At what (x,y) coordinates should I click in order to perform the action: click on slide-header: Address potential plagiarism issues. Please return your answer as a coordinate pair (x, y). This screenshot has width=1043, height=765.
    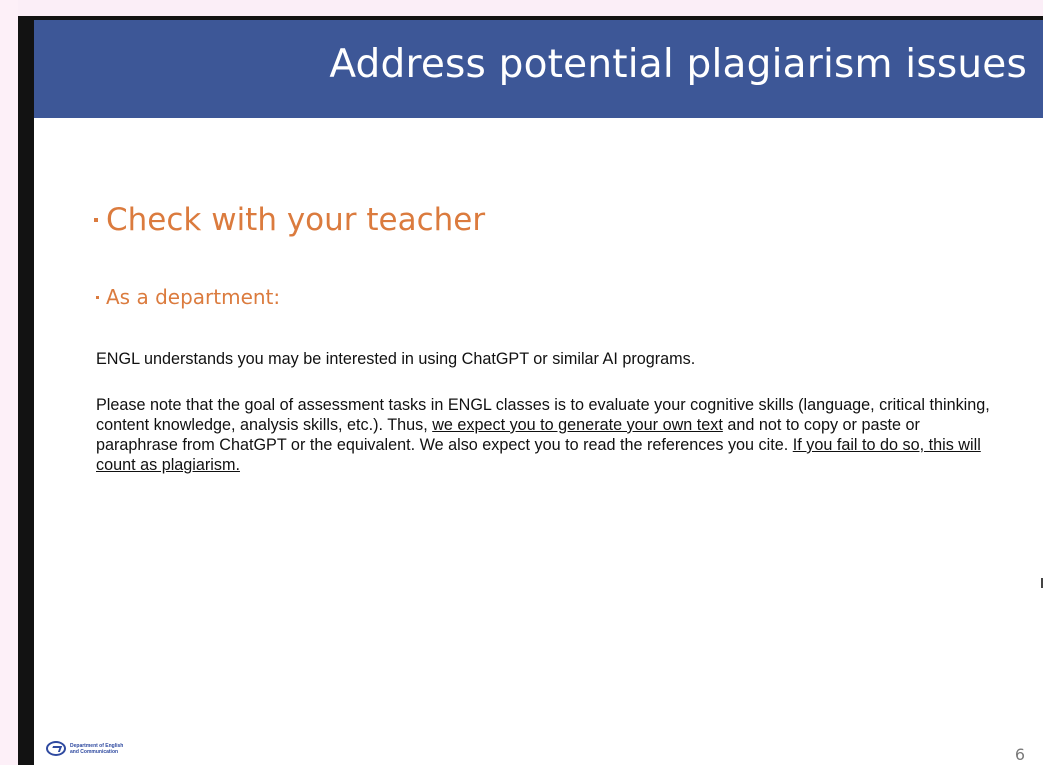
    Looking at the image, I should click on (538, 69).